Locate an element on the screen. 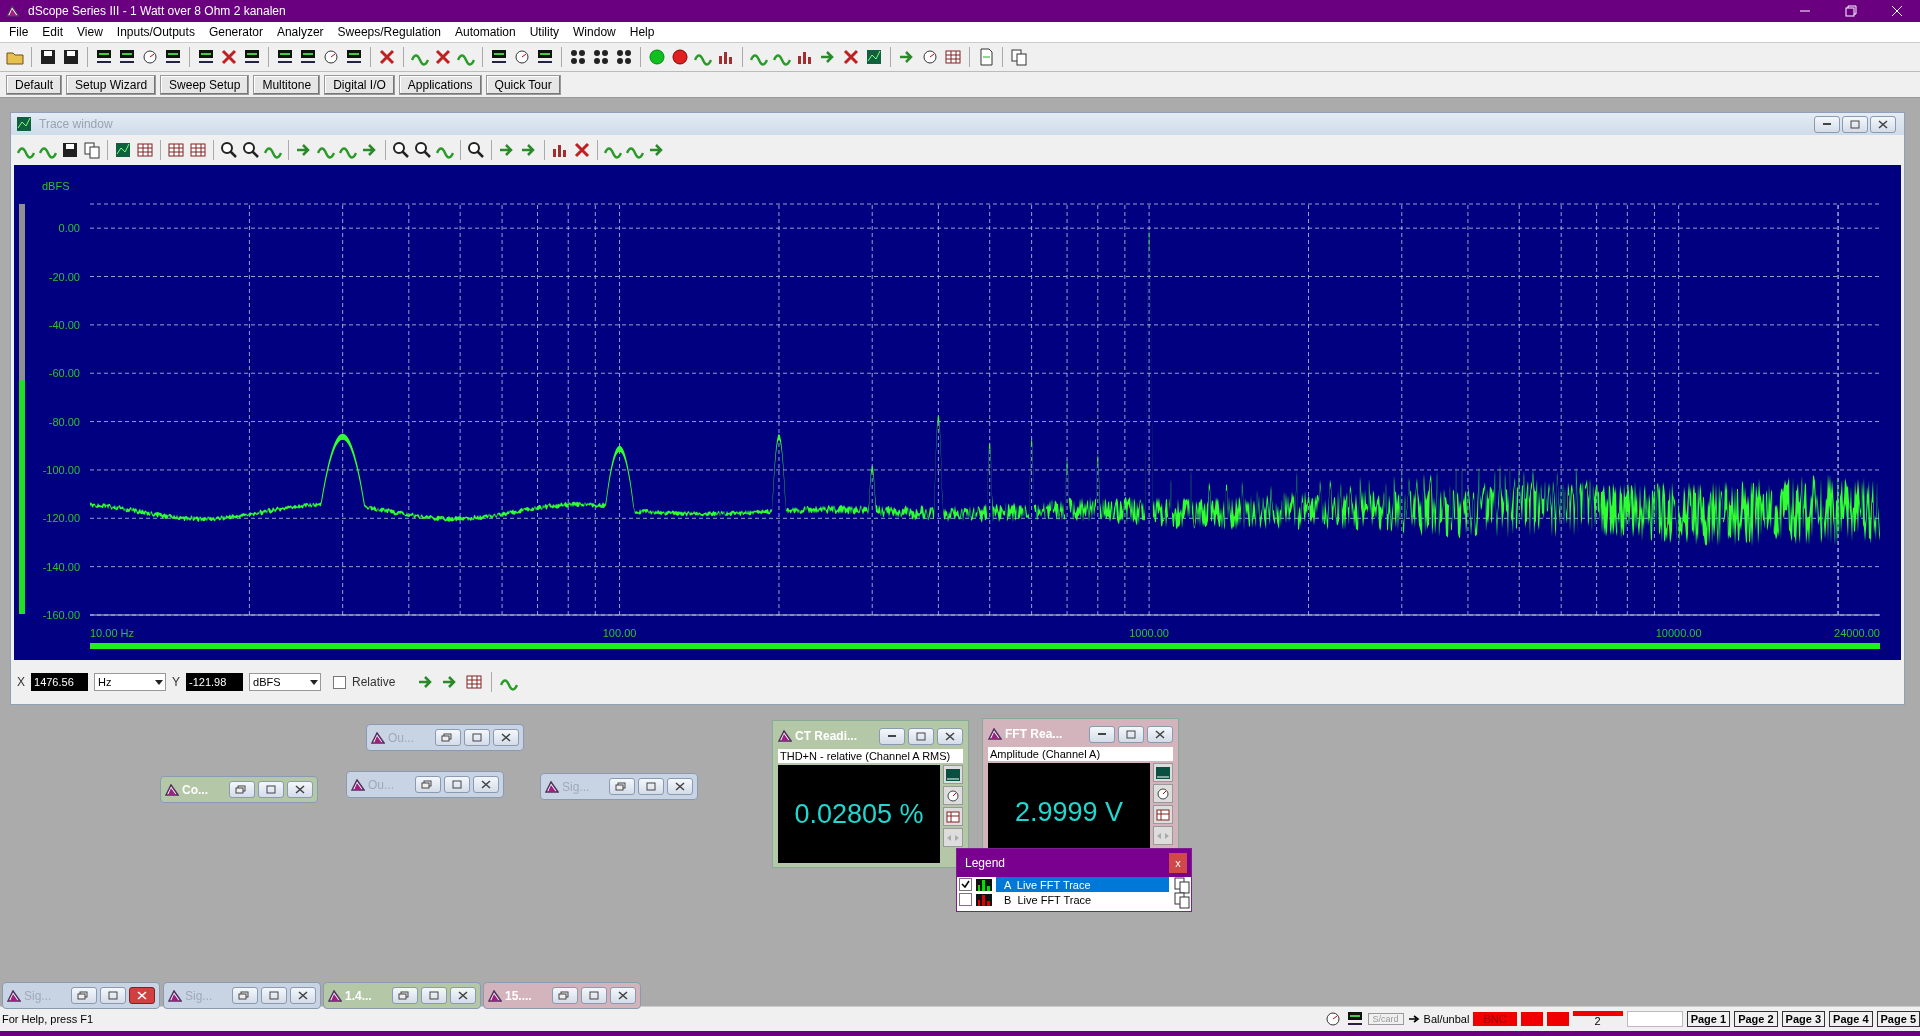 The height and width of the screenshot is (1036, 1920). toolbar-button: Multitone is located at coordinates (287, 84).